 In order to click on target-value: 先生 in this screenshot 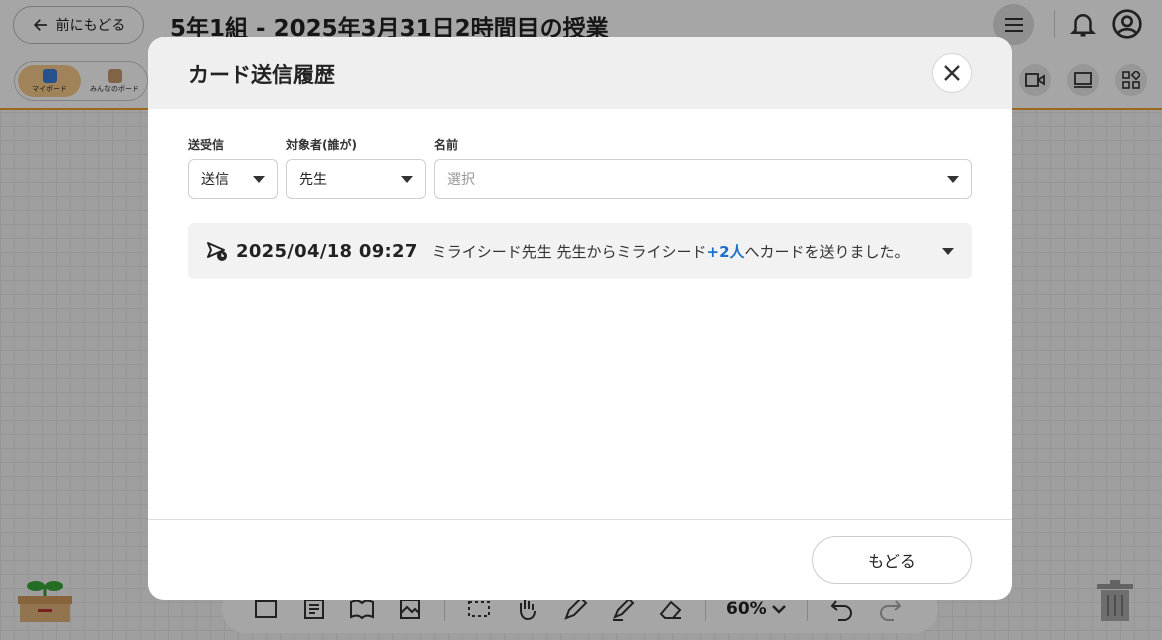, I will do `click(313, 180)`.